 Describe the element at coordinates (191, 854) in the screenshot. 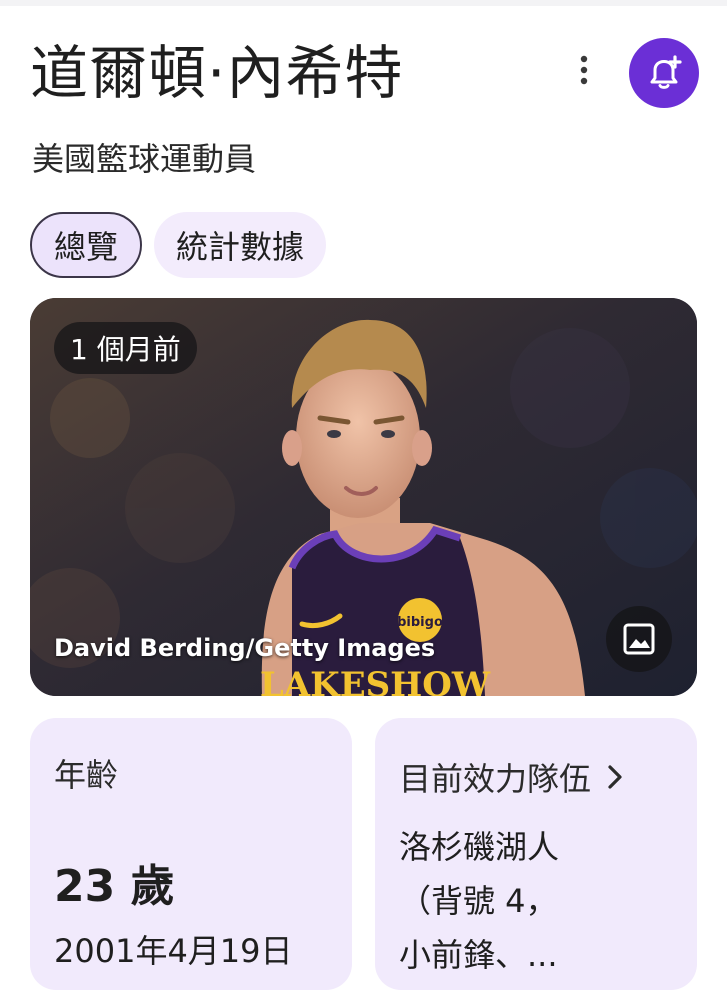

I see `age-card: 年齡 23 歲 2001年4月19日` at that location.